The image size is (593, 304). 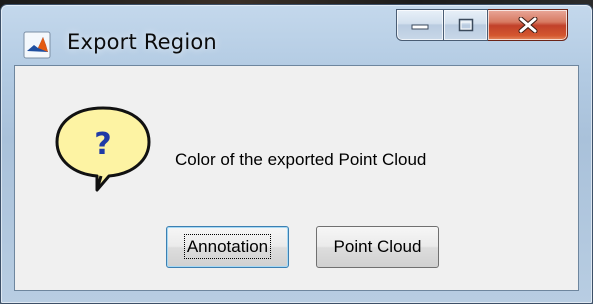 I want to click on point-cloud-button: Point Cloud, so click(x=377, y=247).